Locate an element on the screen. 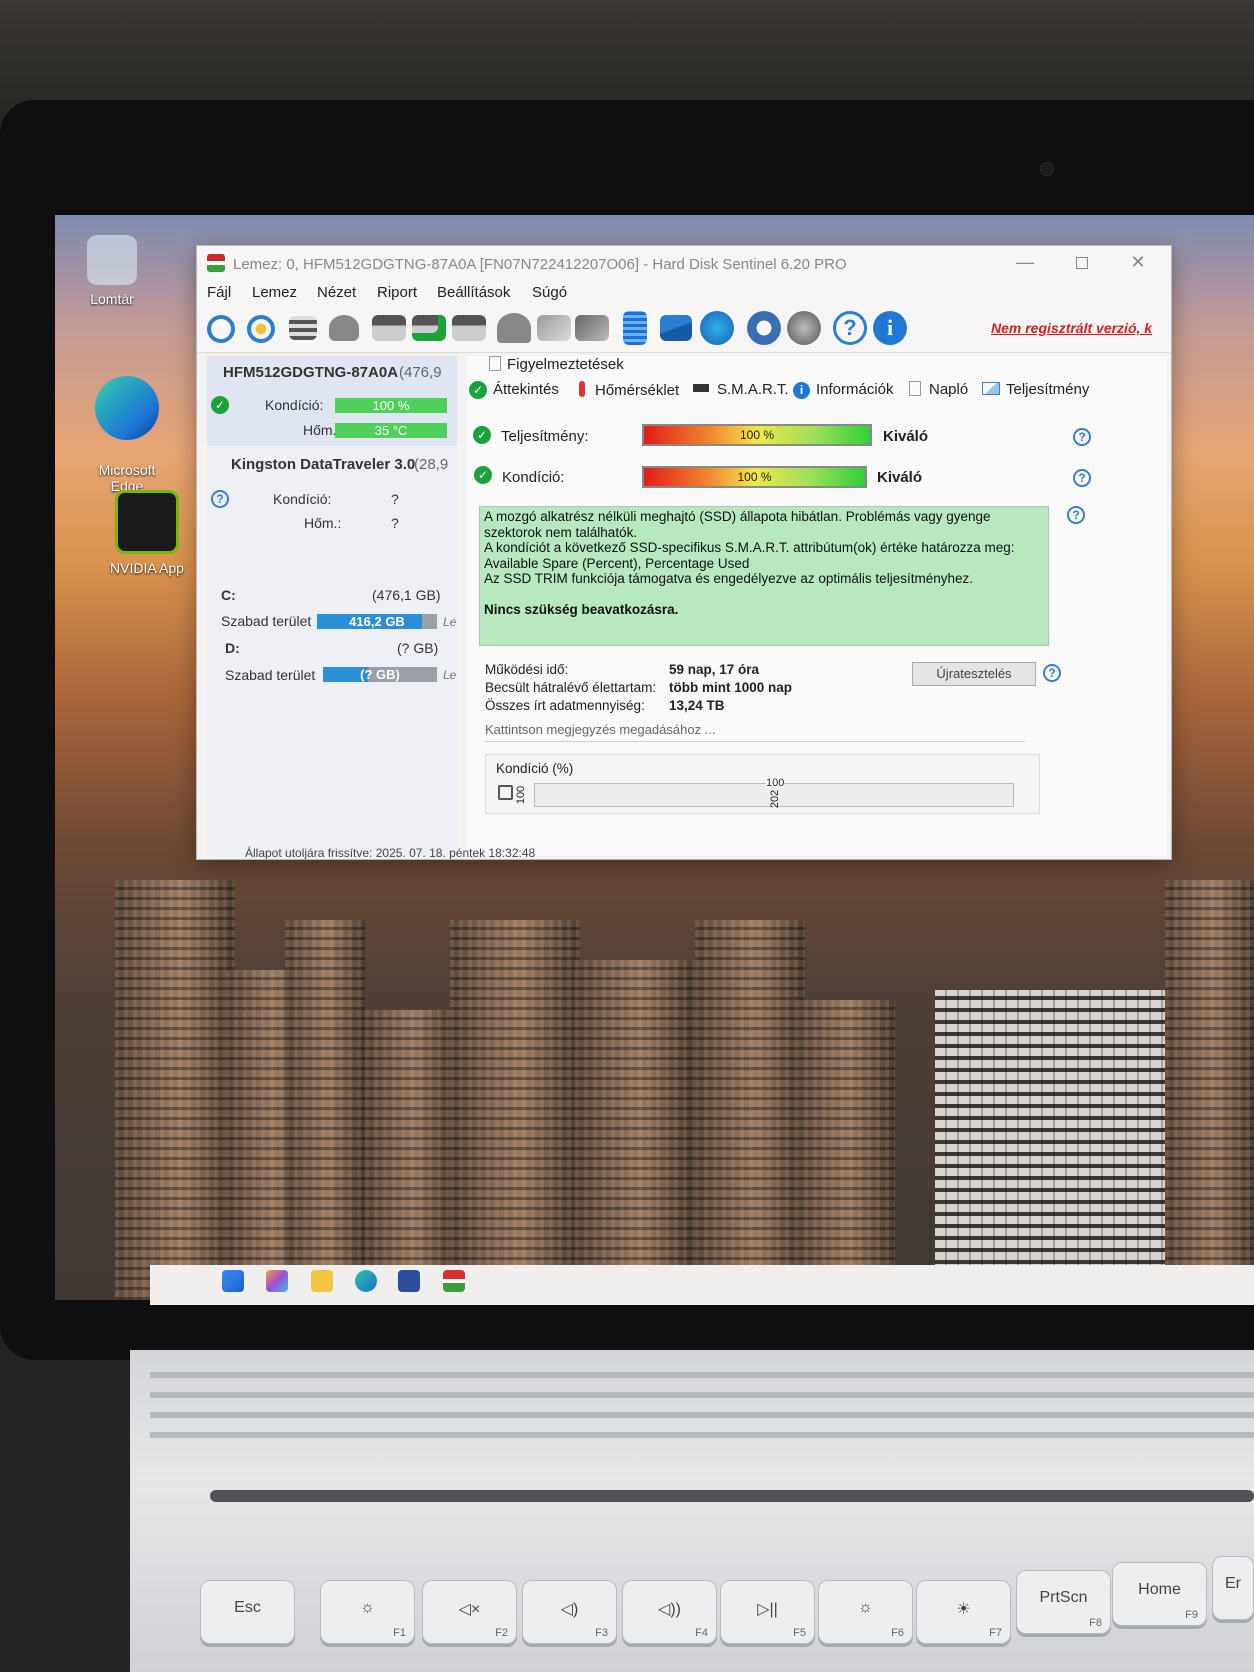 This screenshot has width=1254, height=1672. store-icon is located at coordinates (409, 1281).